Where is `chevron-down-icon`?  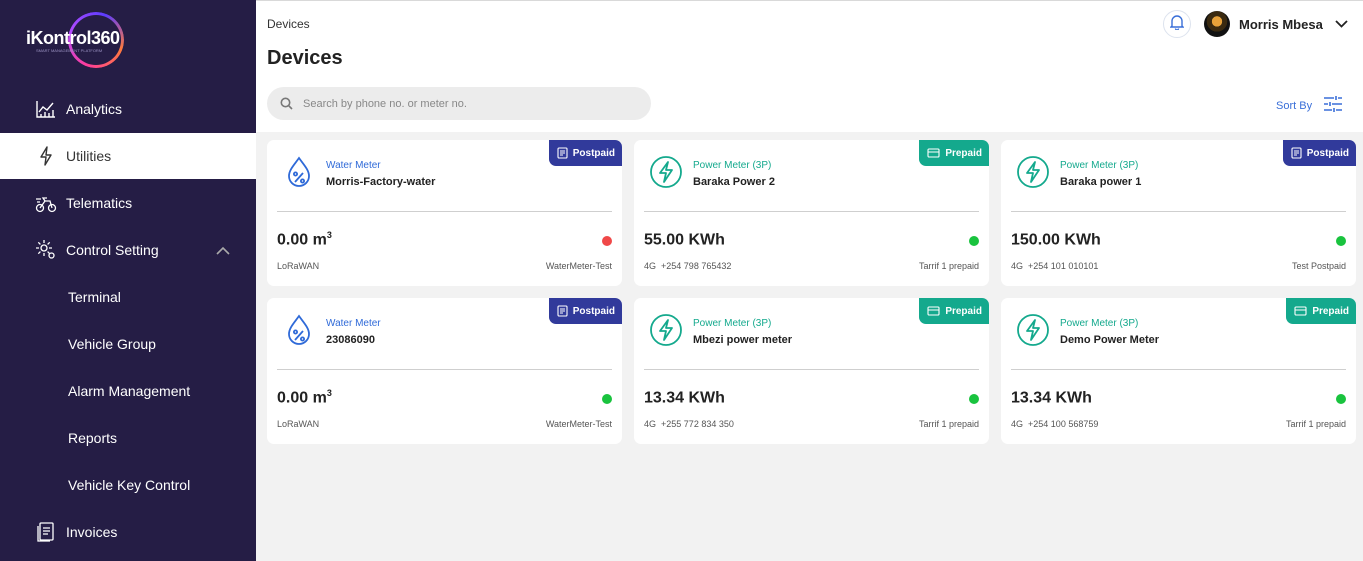
chevron-down-icon is located at coordinates (1341, 24).